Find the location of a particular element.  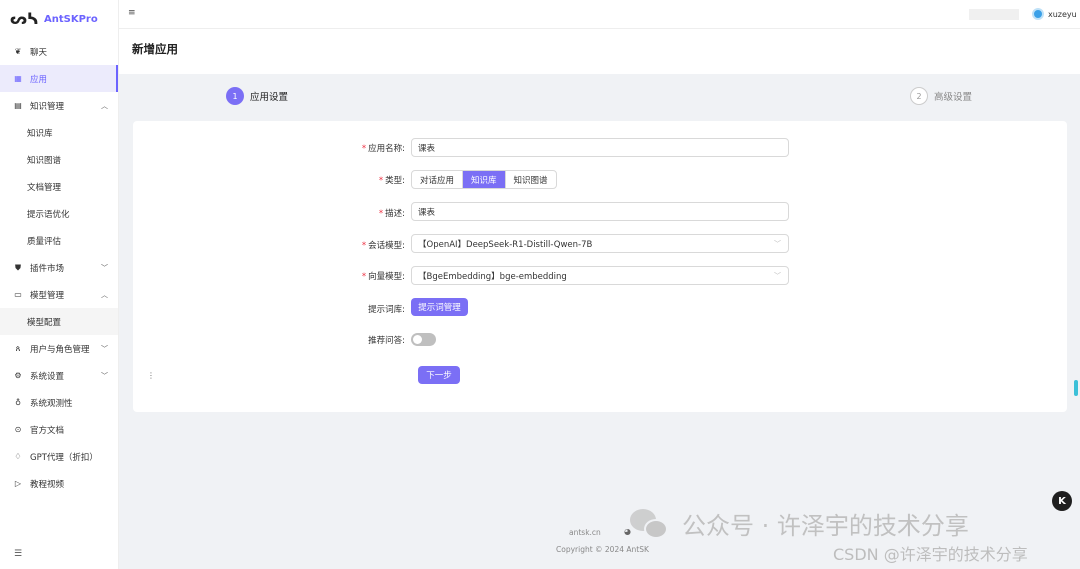

sidebar-item-label: 提示语优化 is located at coordinates (48, 214).